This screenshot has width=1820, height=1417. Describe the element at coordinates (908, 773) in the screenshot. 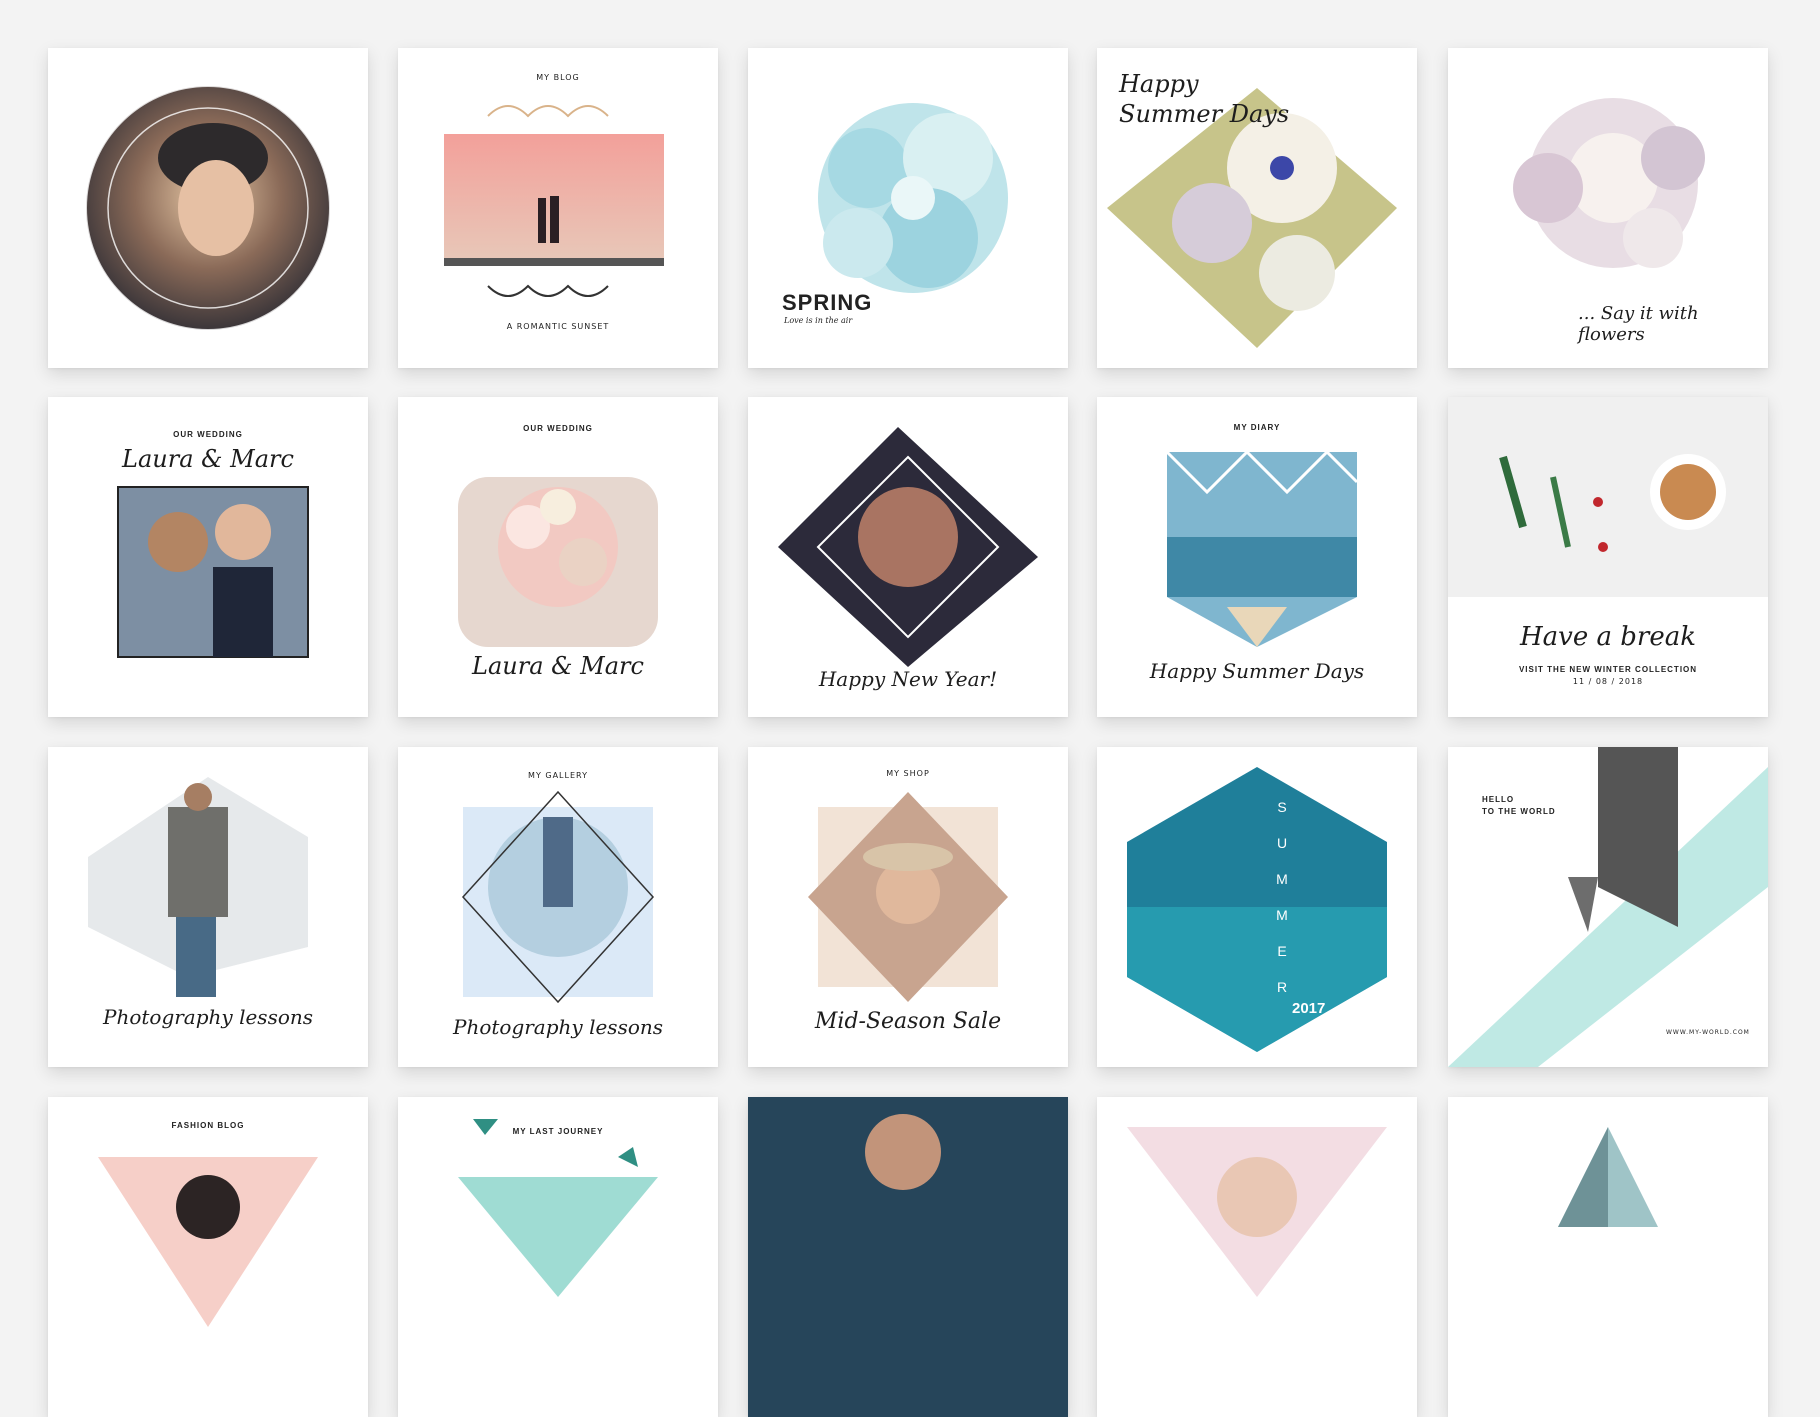

I see `card-label-top: MY SHOP` at that location.